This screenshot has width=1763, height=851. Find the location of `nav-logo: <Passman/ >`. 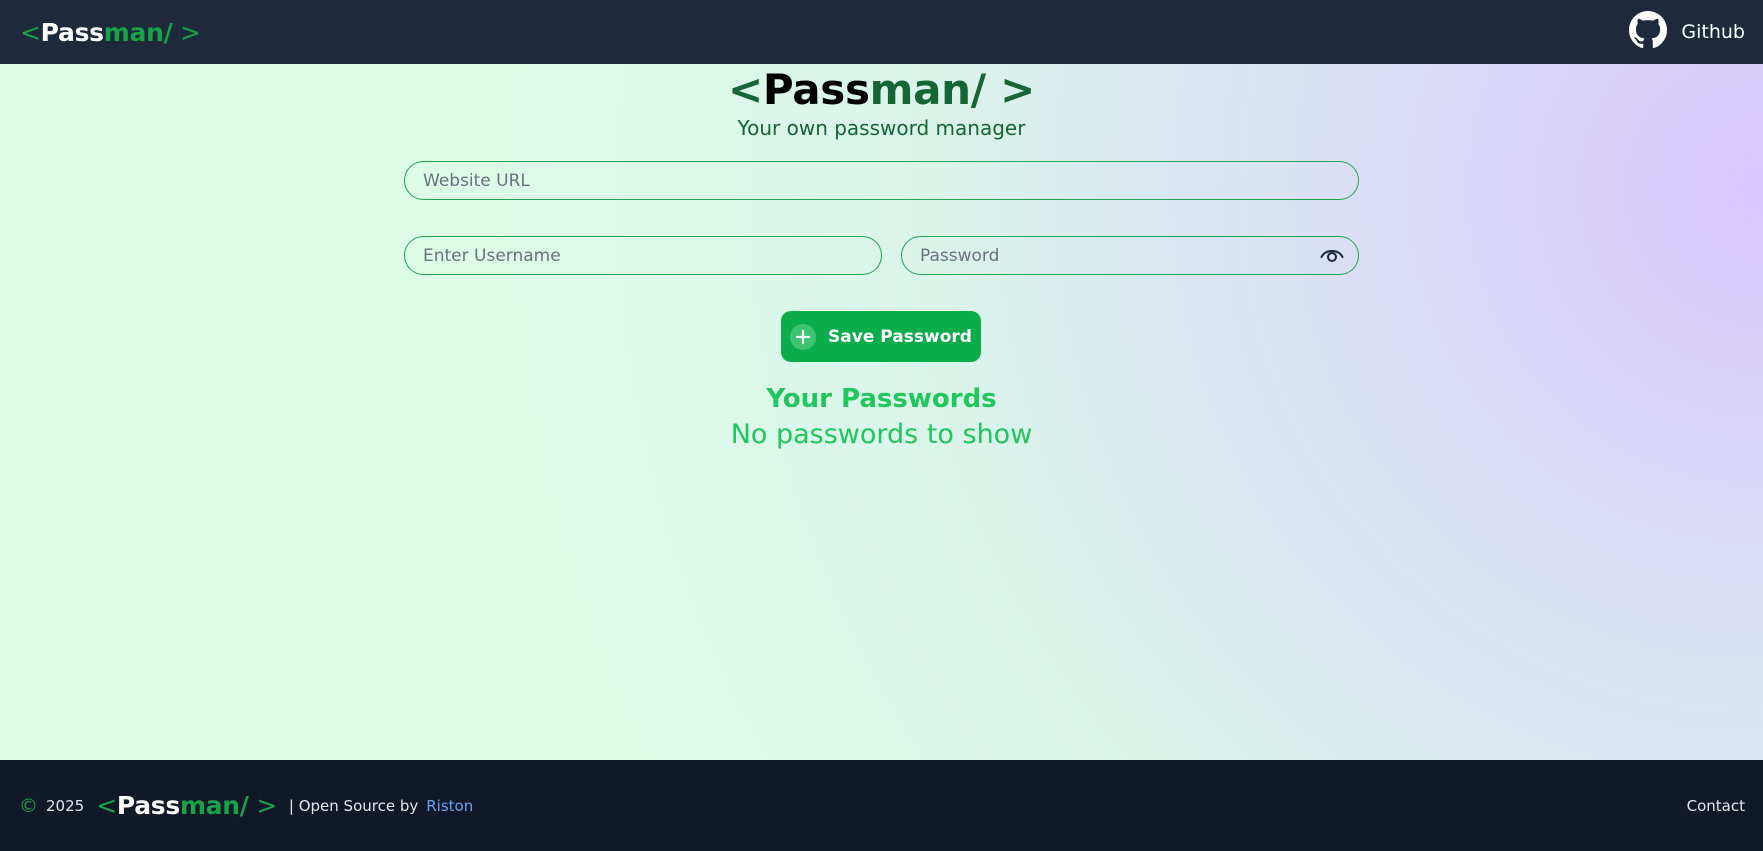

nav-logo: <Passman/ > is located at coordinates (110, 32).